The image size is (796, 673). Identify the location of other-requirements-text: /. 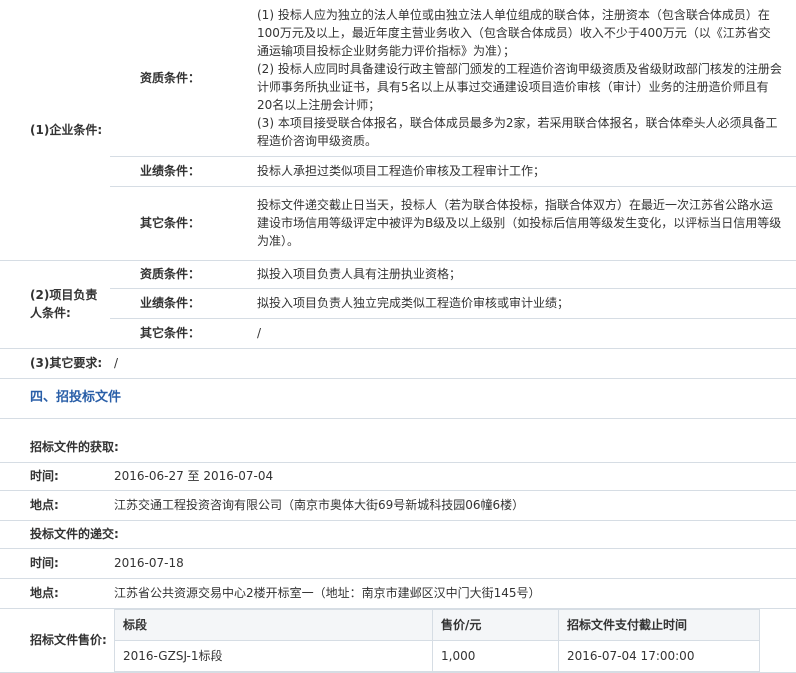
(453, 363).